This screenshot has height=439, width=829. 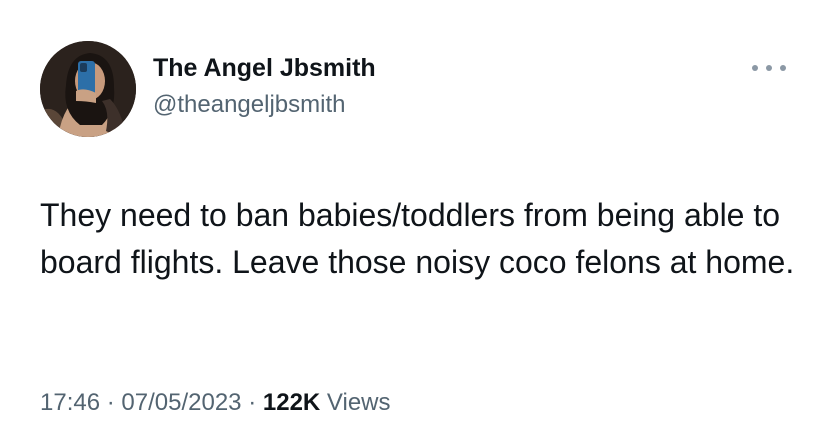 I want to click on tweet-time: 17:46, so click(x=70, y=402).